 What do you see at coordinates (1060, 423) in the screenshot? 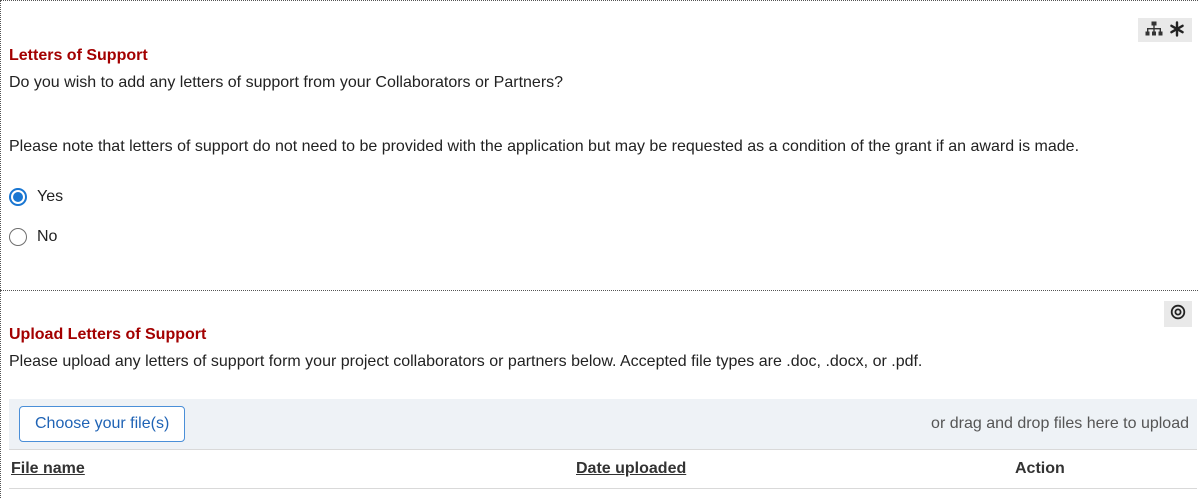
I see `drag-drop-hint: or drag and drop files here to upload` at bounding box center [1060, 423].